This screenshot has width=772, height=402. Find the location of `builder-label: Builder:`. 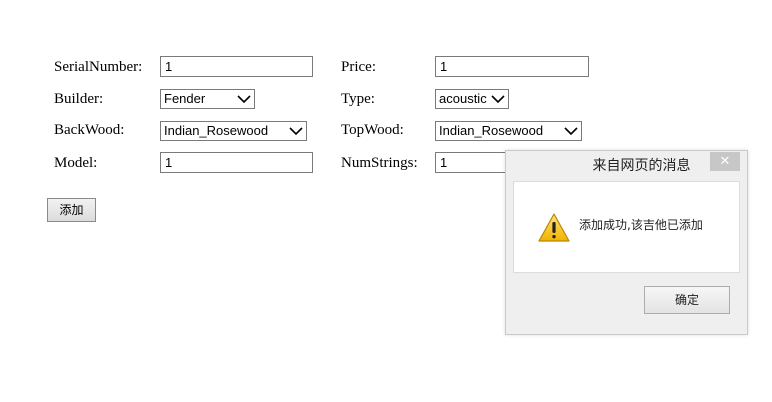

builder-label: Builder: is located at coordinates (79, 99).